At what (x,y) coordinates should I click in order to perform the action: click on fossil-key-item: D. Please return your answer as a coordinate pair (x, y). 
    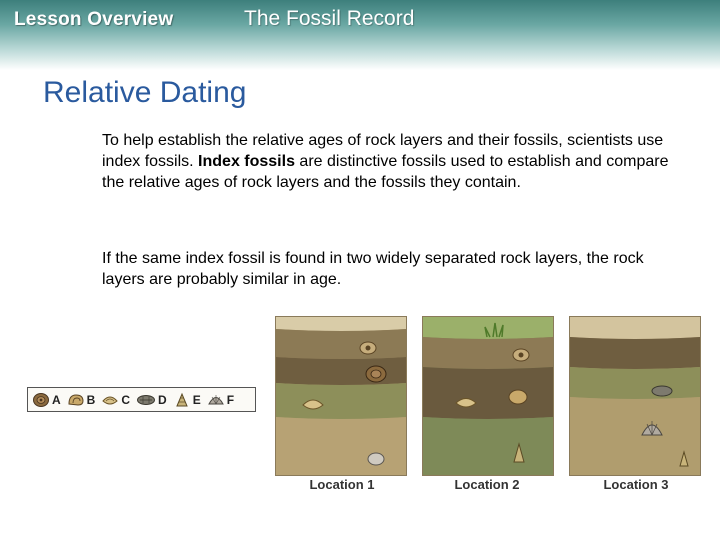
    Looking at the image, I should click on (153, 400).